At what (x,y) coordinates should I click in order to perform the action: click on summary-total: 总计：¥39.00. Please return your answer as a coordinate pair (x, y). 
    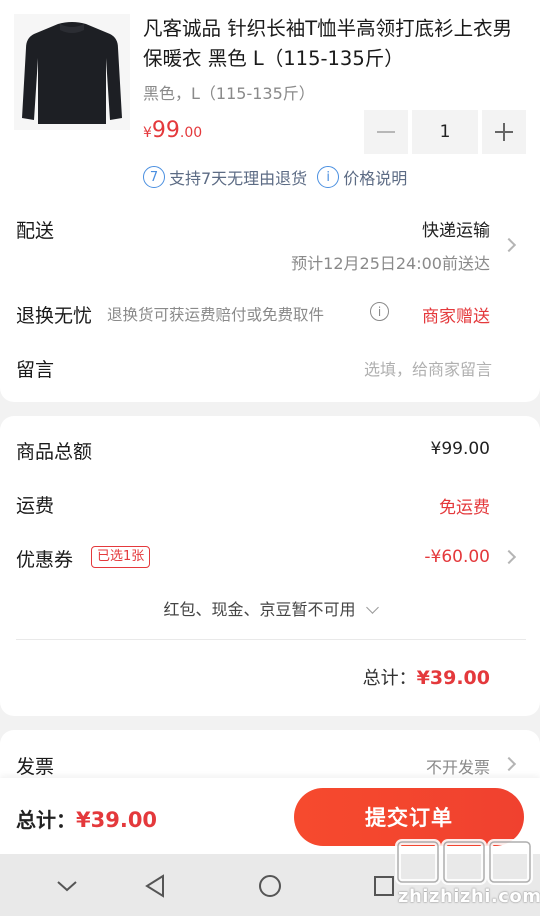
    Looking at the image, I should click on (426, 677).